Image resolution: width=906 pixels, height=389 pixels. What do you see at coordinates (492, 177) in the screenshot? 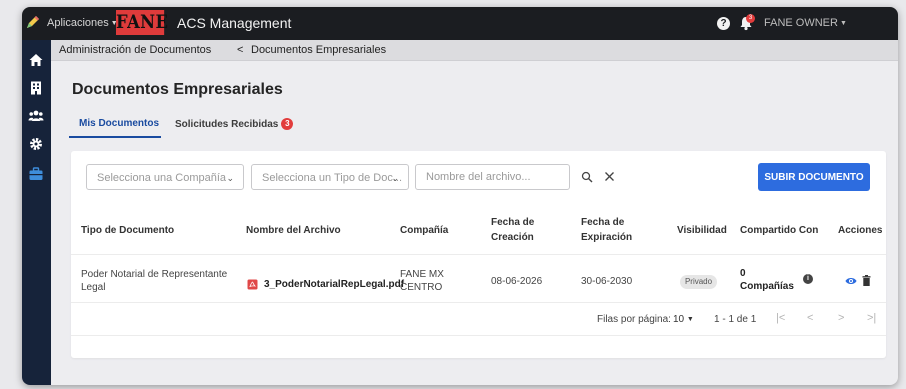
I see `filename-search-input` at bounding box center [492, 177].